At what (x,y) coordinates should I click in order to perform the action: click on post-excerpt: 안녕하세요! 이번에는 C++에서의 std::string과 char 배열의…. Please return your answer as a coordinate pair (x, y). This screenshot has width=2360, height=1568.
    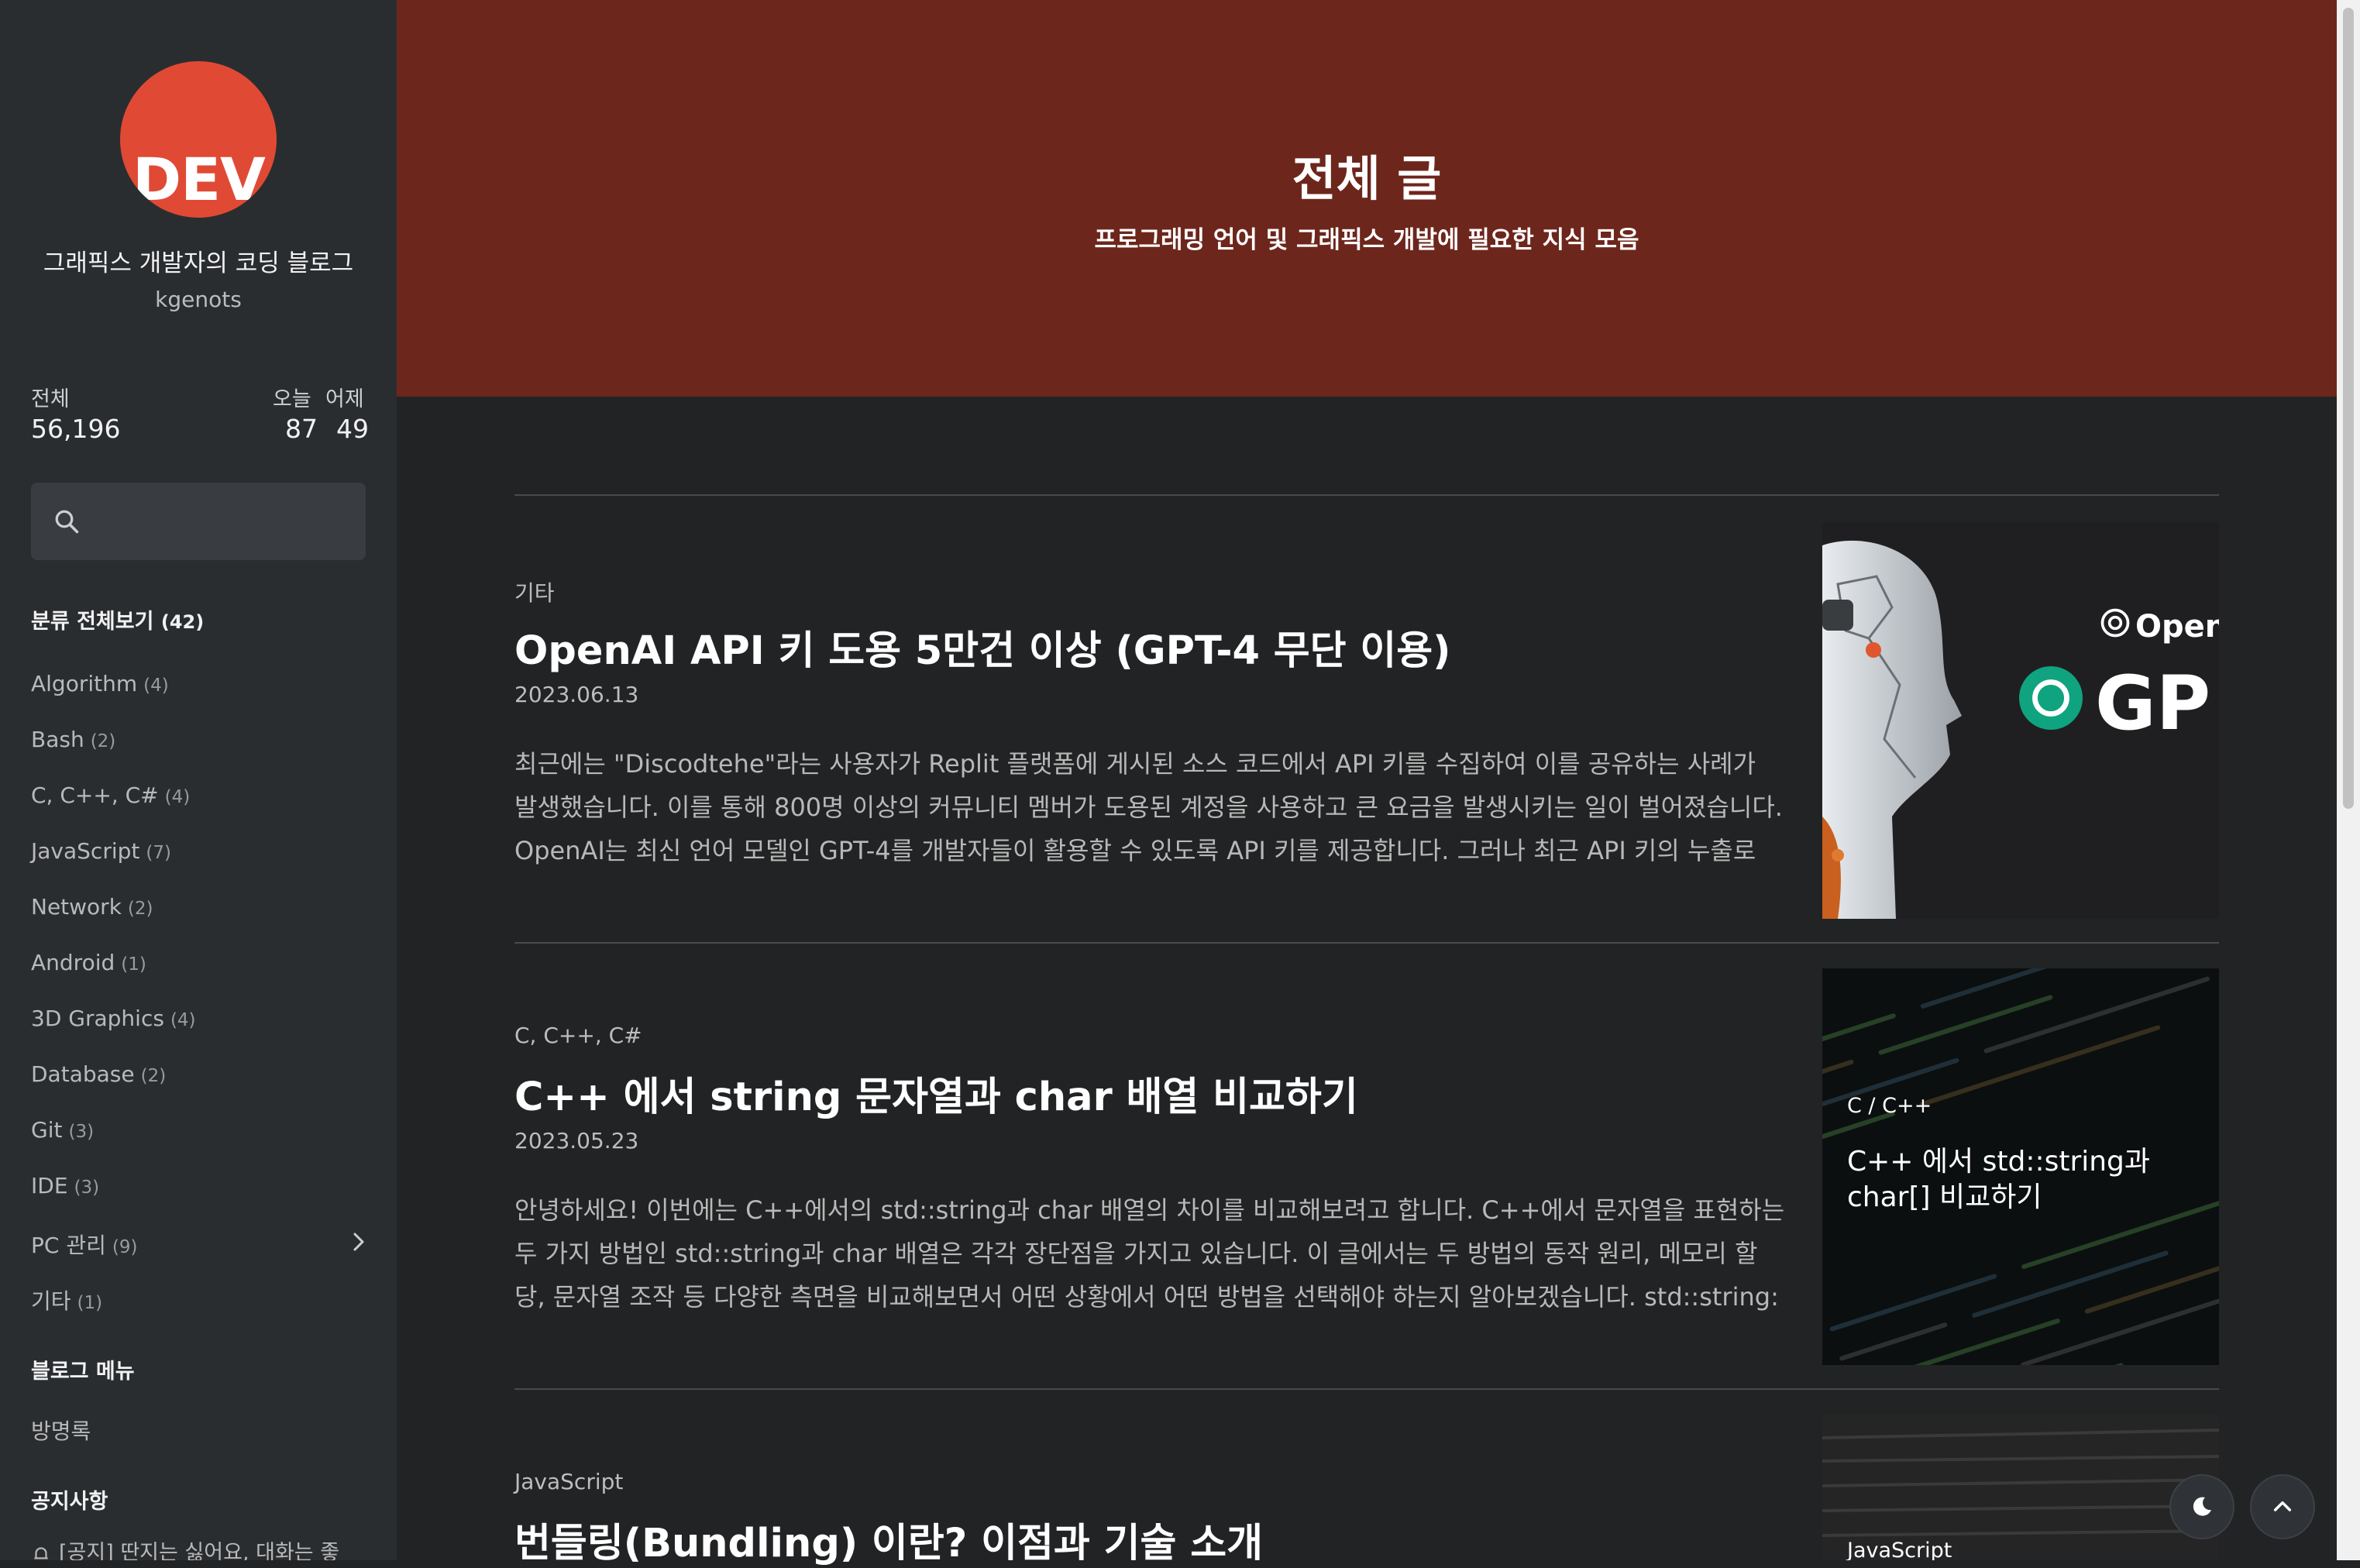
    Looking at the image, I should click on (1149, 1253).